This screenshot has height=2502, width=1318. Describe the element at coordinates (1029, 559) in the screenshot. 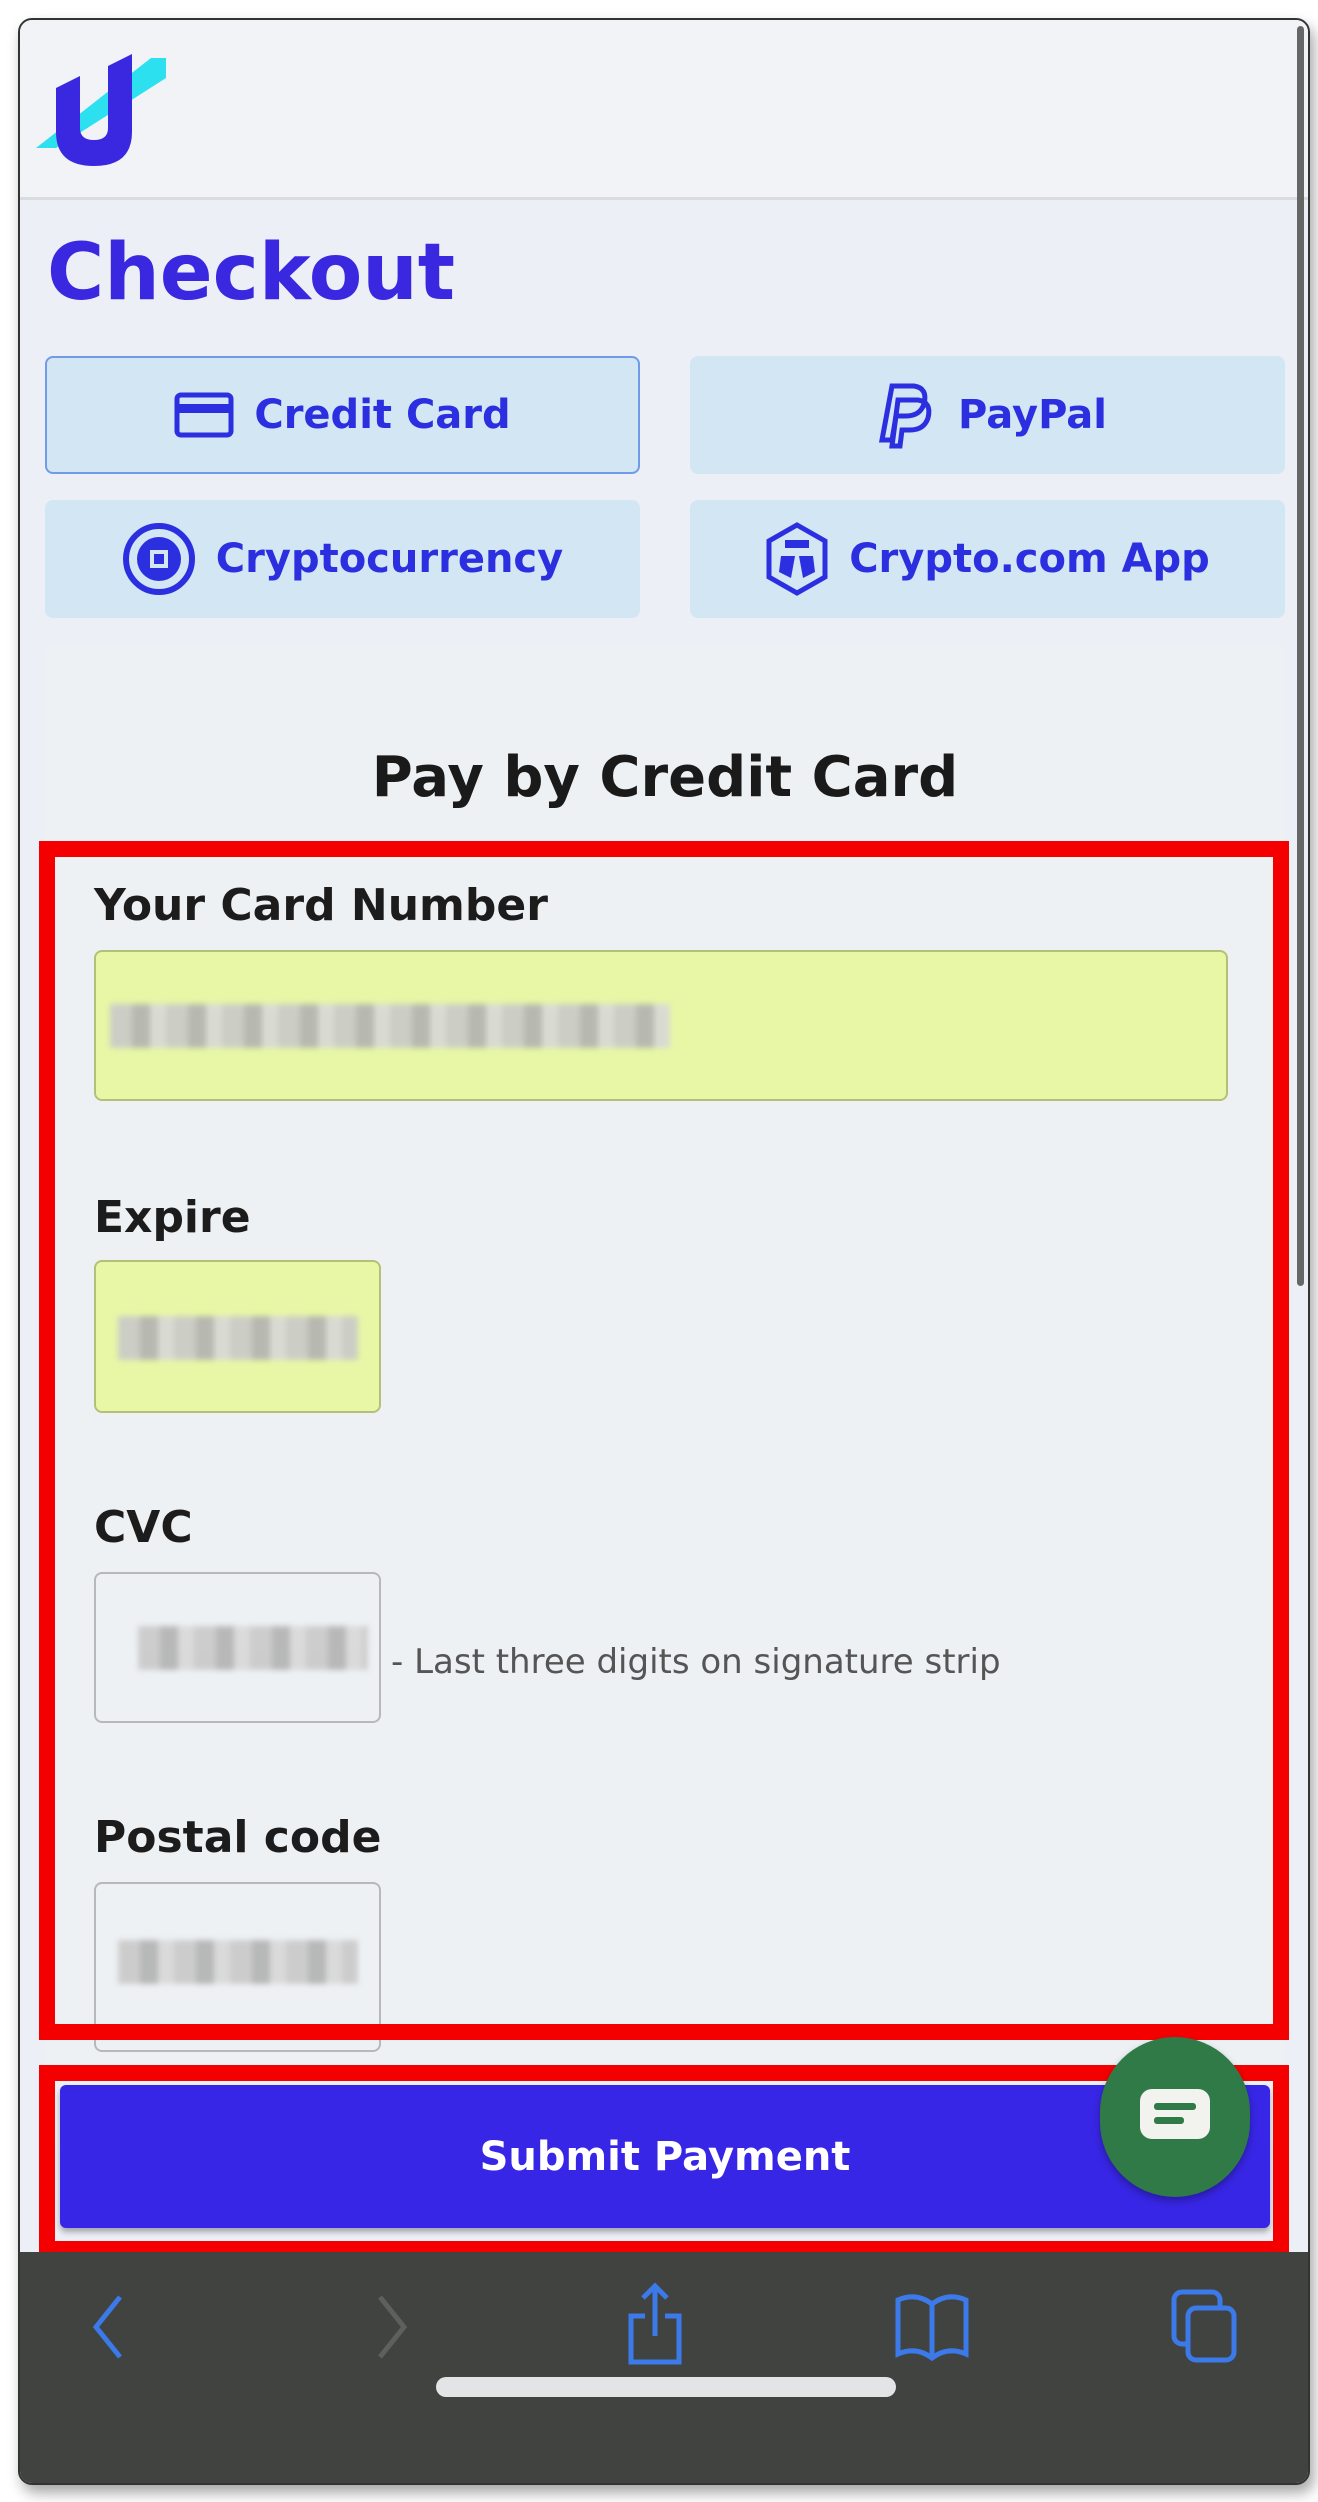

I see `tab-label: Crypto.com App` at that location.